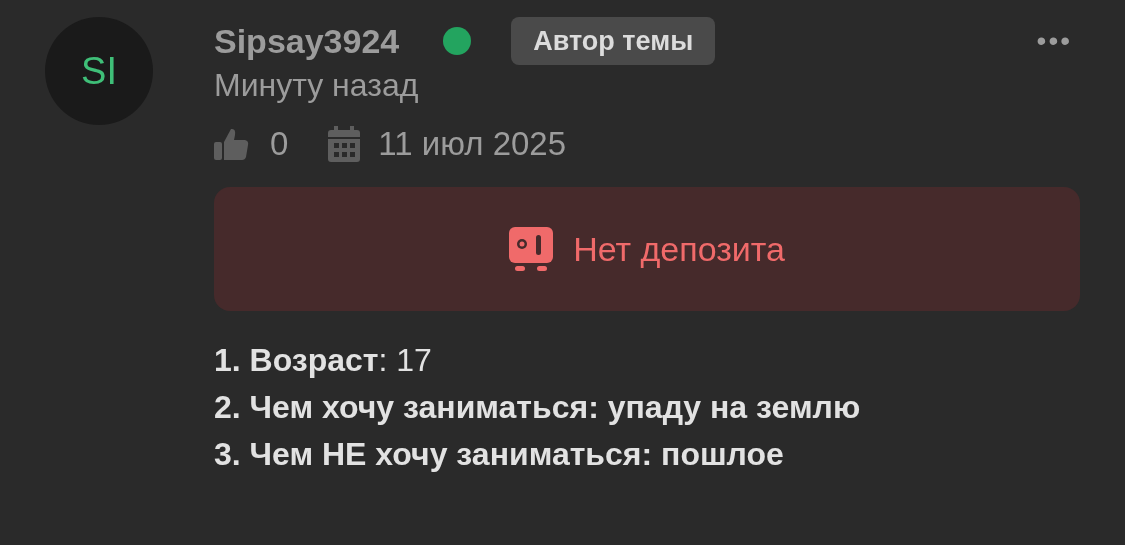 The width and height of the screenshot is (1125, 545). I want to click on post-time: Минуту назад, so click(316, 85).